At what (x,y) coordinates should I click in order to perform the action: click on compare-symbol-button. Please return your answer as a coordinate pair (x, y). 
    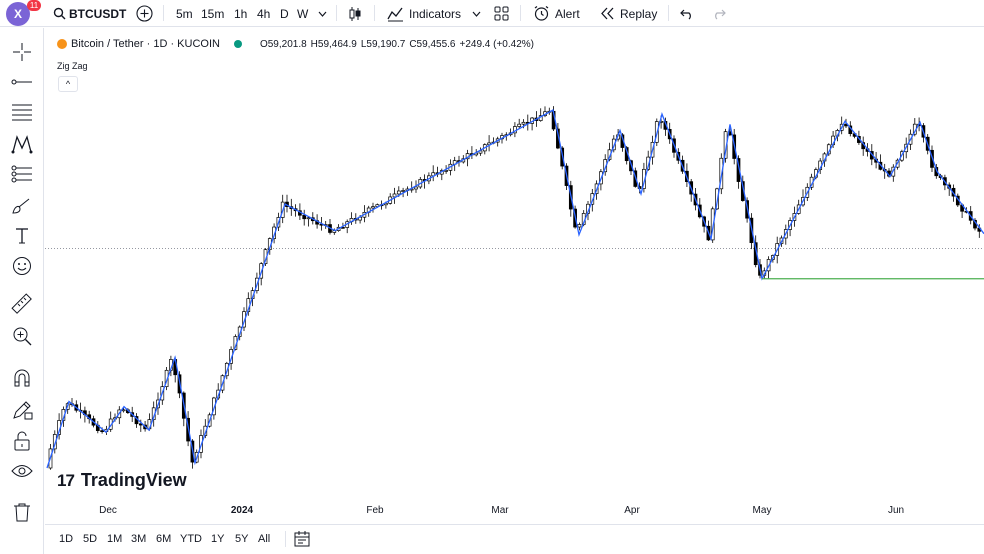
    Looking at the image, I should click on (144, 13).